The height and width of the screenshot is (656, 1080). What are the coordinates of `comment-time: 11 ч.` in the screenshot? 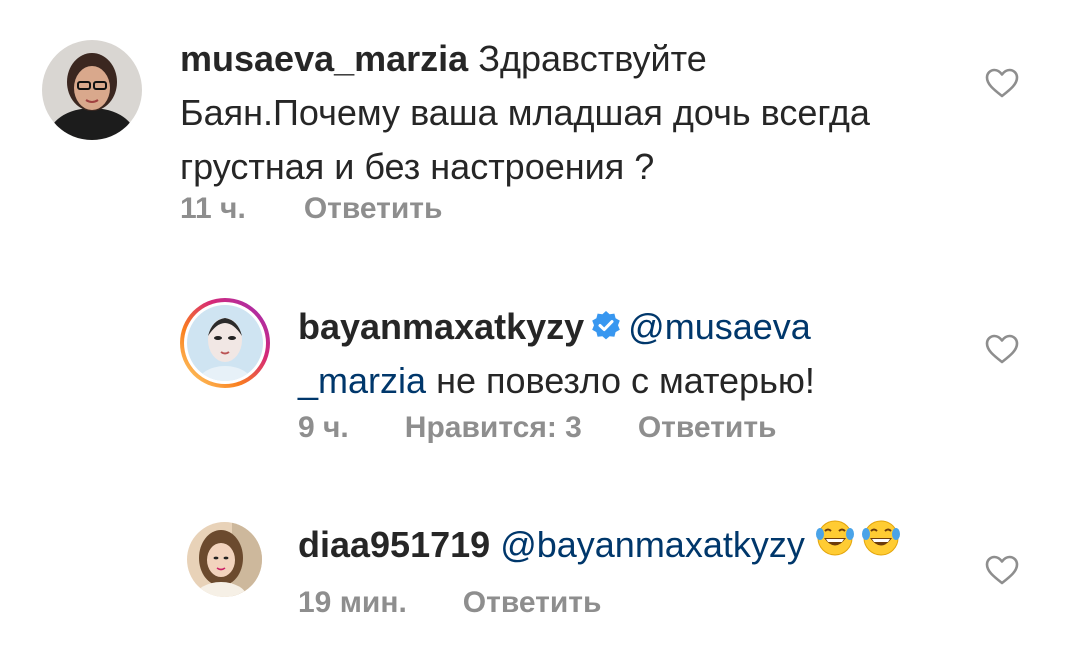 It's located at (213, 208).